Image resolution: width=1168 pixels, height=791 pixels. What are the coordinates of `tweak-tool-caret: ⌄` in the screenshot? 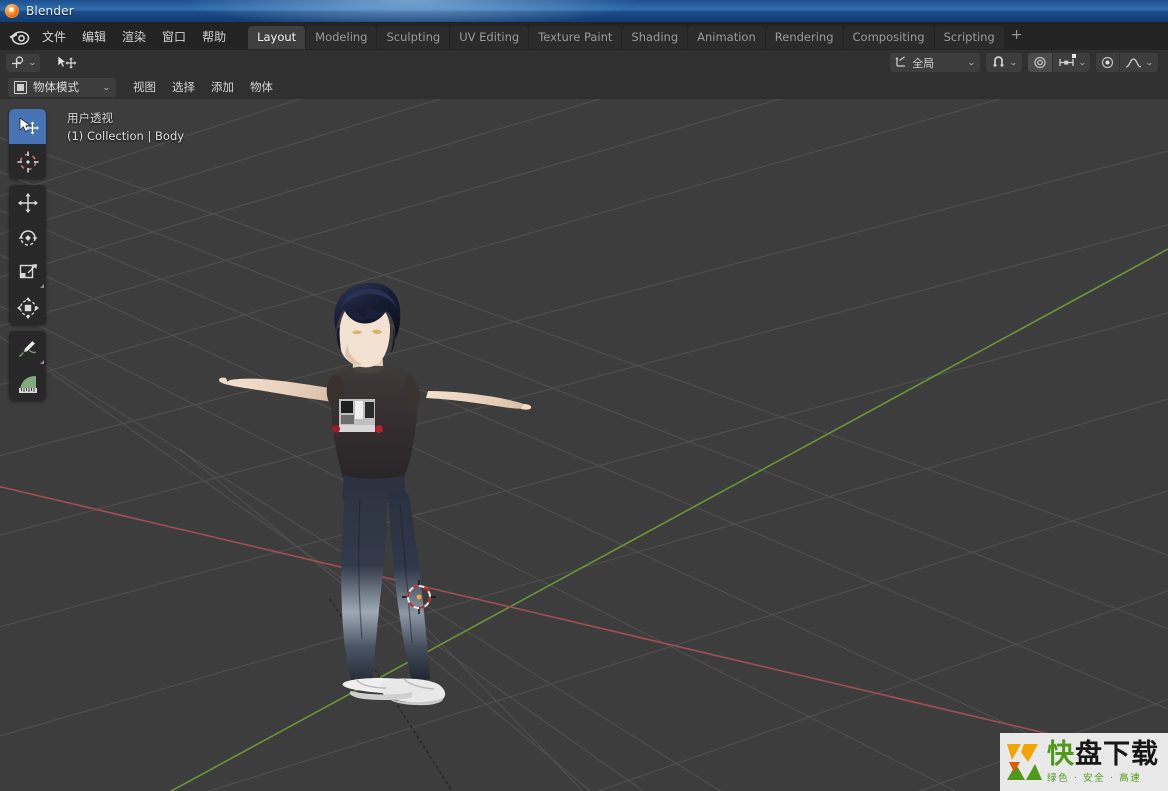 It's located at (32, 62).